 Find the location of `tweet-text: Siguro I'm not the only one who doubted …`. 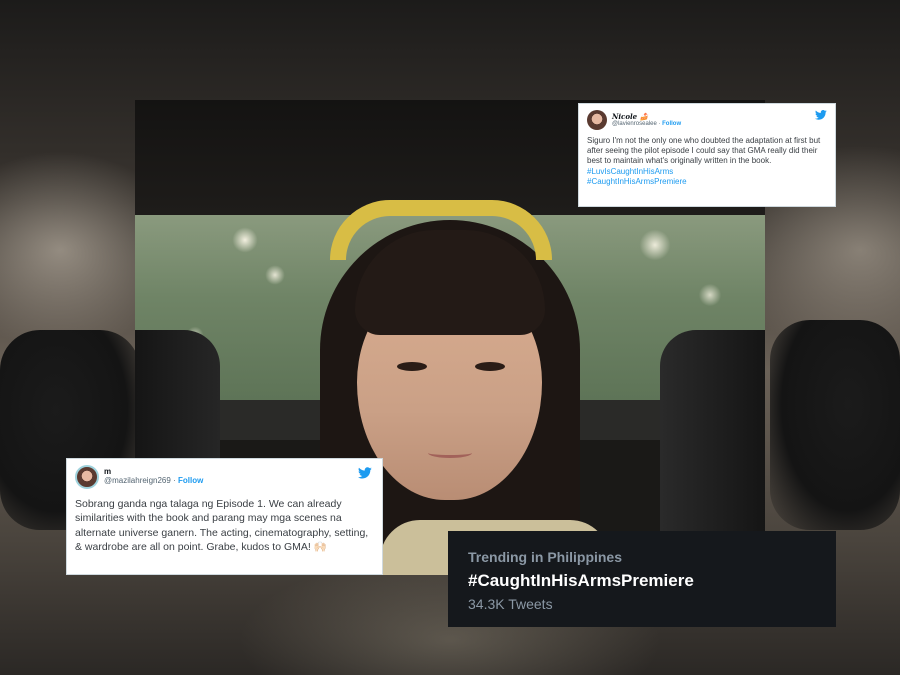

tweet-text: Siguro I'm not the only one who doubted … is located at coordinates (704, 151).